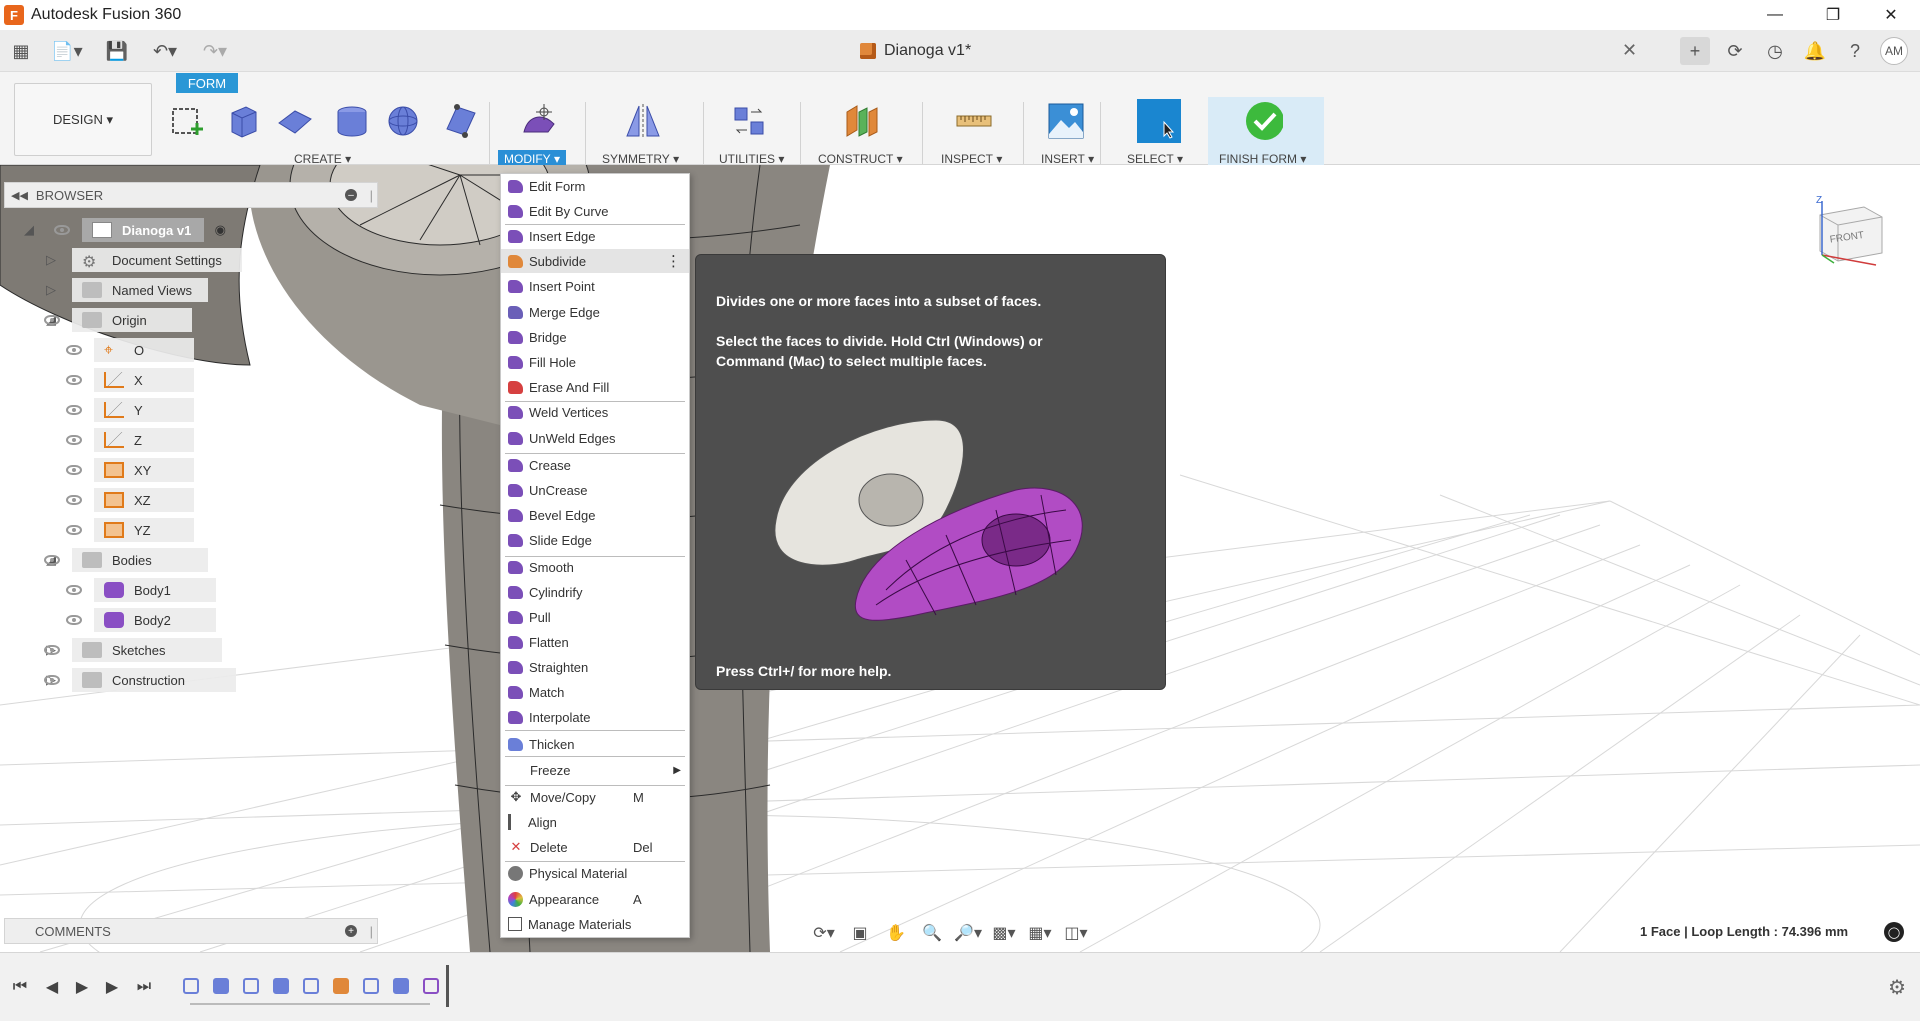  Describe the element at coordinates (595, 924) in the screenshot. I see `menu-item-manage-materials: Manage Materials` at that location.